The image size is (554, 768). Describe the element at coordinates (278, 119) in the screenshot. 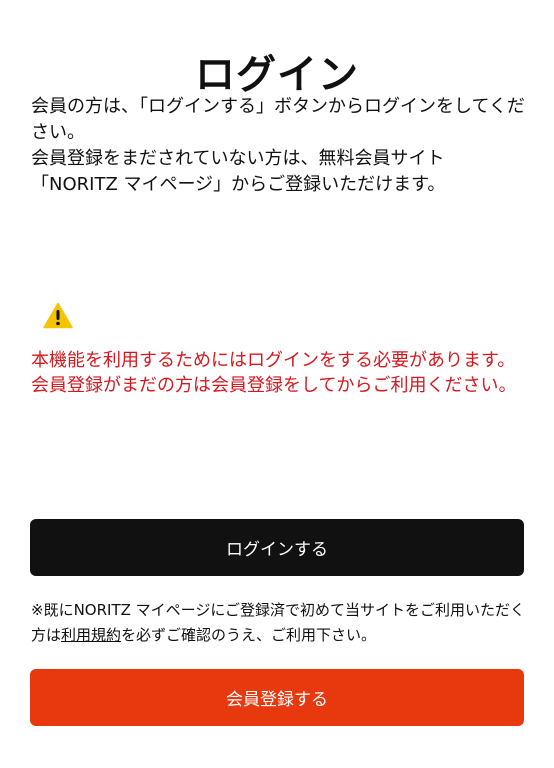

I see `intro-line-member: 会員の方は、「ログインする」ボタンからログインをしてください。` at that location.